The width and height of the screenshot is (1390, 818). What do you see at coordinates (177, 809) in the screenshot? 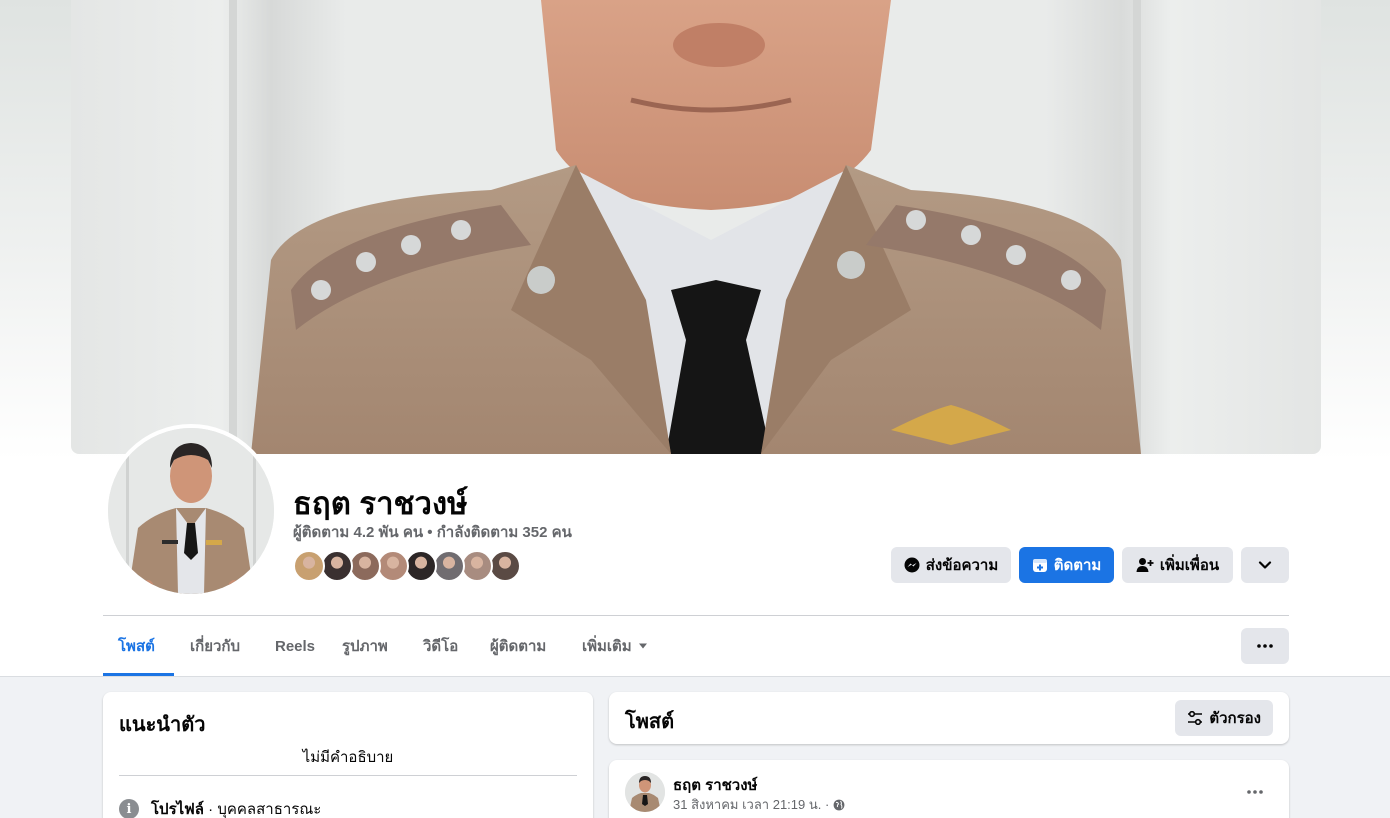
I see `intro-profile-label: โปรไฟล์` at bounding box center [177, 809].